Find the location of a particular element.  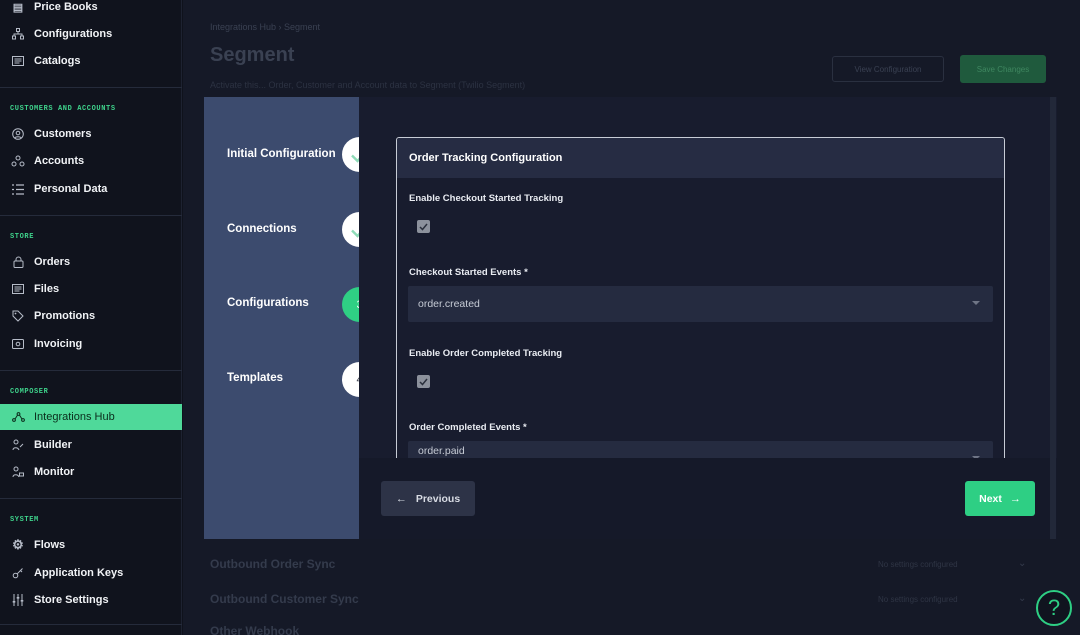

sliders-icon is located at coordinates (18, 600).